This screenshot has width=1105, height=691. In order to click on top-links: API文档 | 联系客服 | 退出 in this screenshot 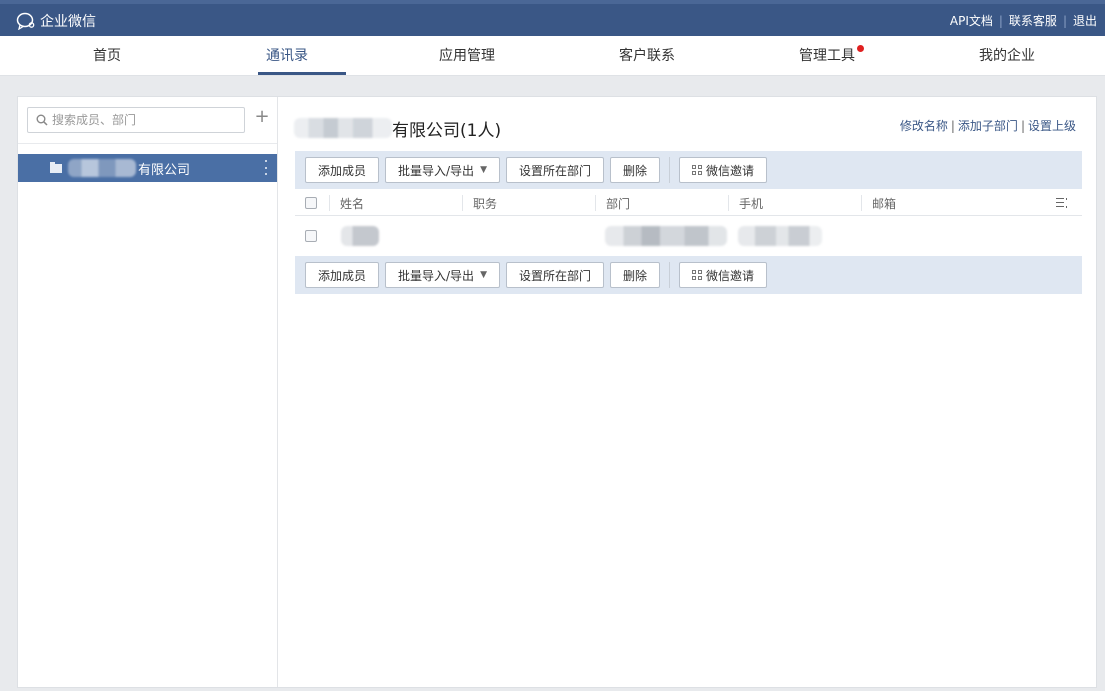, I will do `click(1023, 20)`.